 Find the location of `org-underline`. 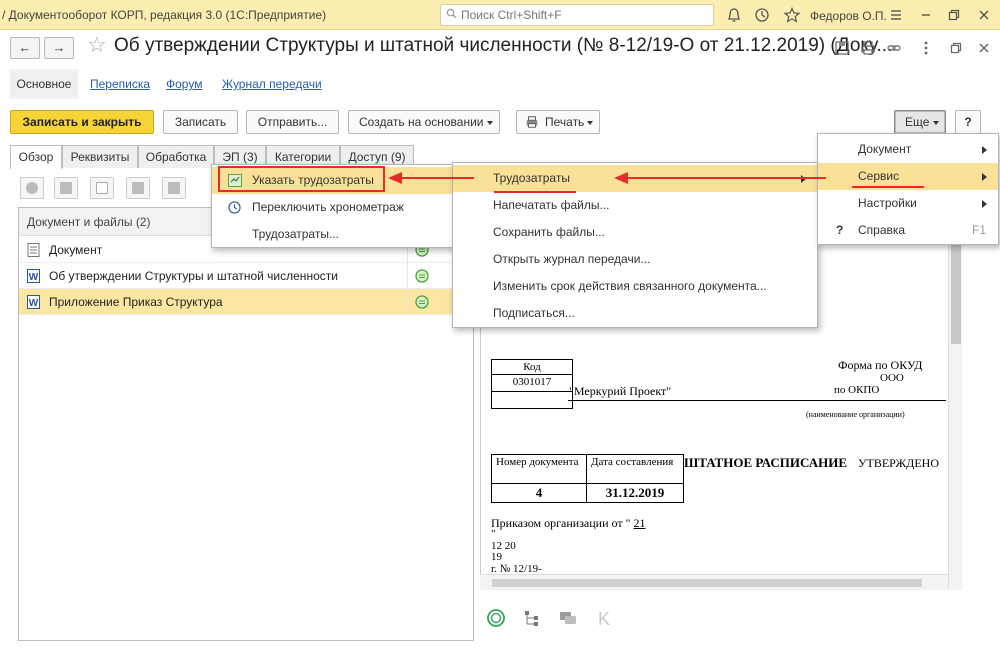

org-underline is located at coordinates (757, 400).